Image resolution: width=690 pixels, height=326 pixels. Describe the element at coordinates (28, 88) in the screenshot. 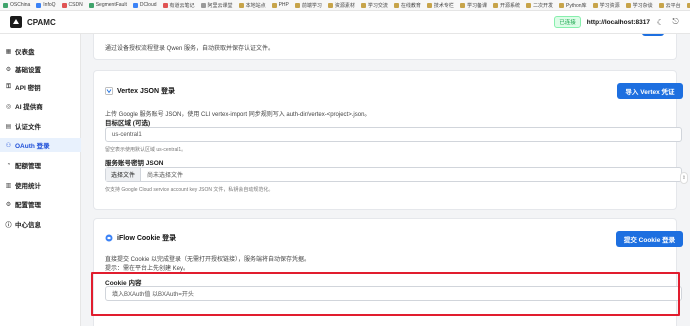

I see `sidebar-item-label: API 密钥` at that location.